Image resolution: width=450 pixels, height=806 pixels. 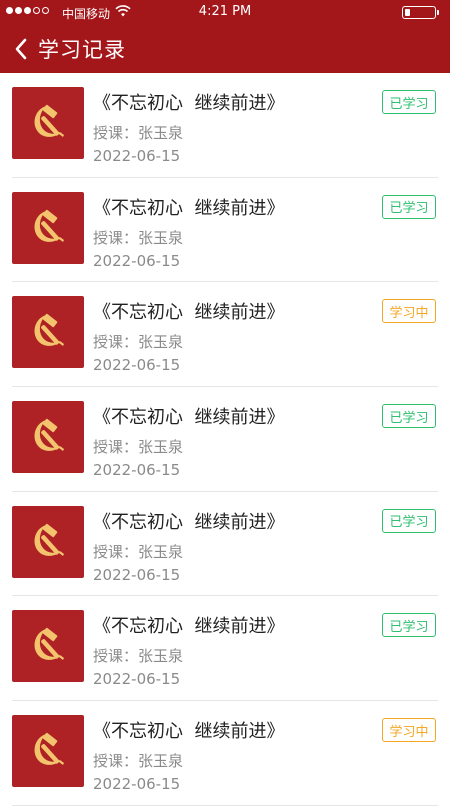 I want to click on app-header: 中国移动 4:21 PM 学习记录, so click(x=225, y=36).